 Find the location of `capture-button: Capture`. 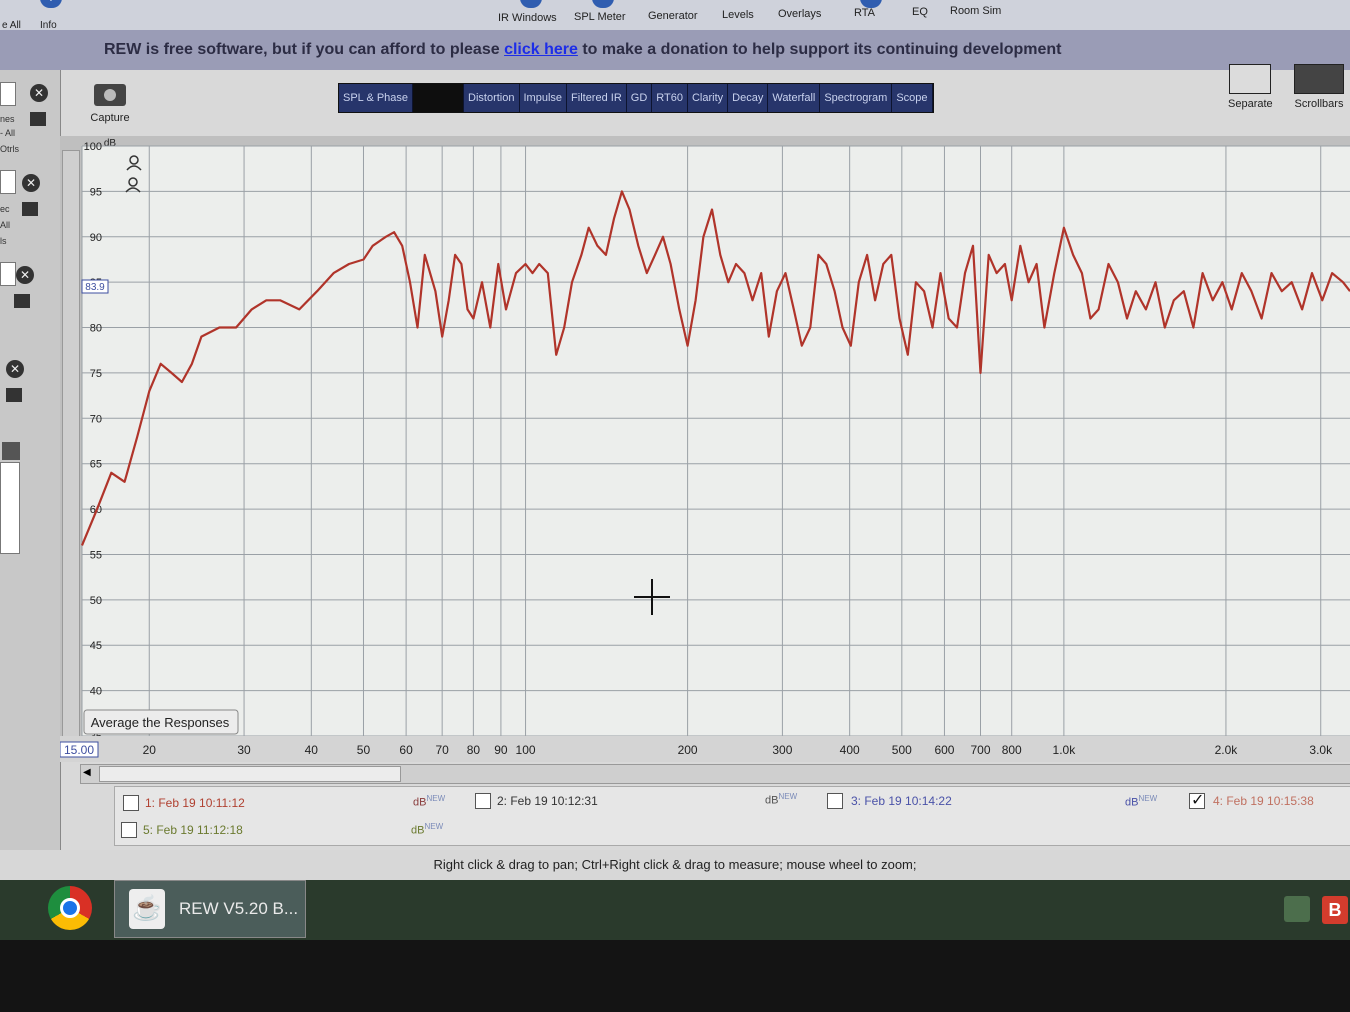

capture-button: Capture is located at coordinates (110, 104).